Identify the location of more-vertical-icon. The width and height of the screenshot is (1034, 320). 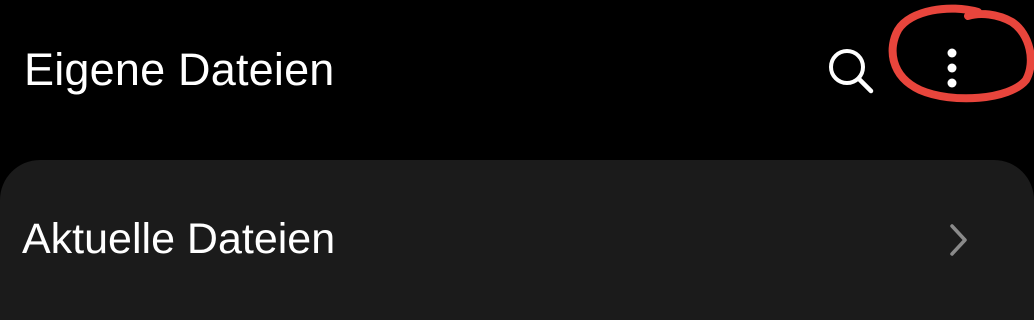
(952, 68).